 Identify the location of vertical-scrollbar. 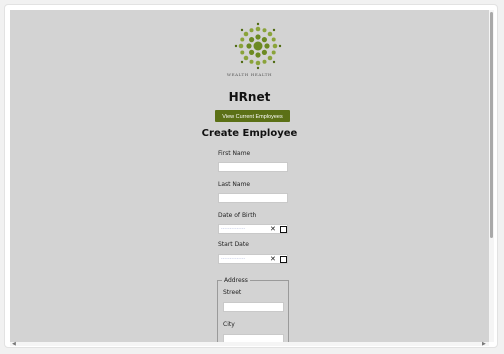
(491, 176).